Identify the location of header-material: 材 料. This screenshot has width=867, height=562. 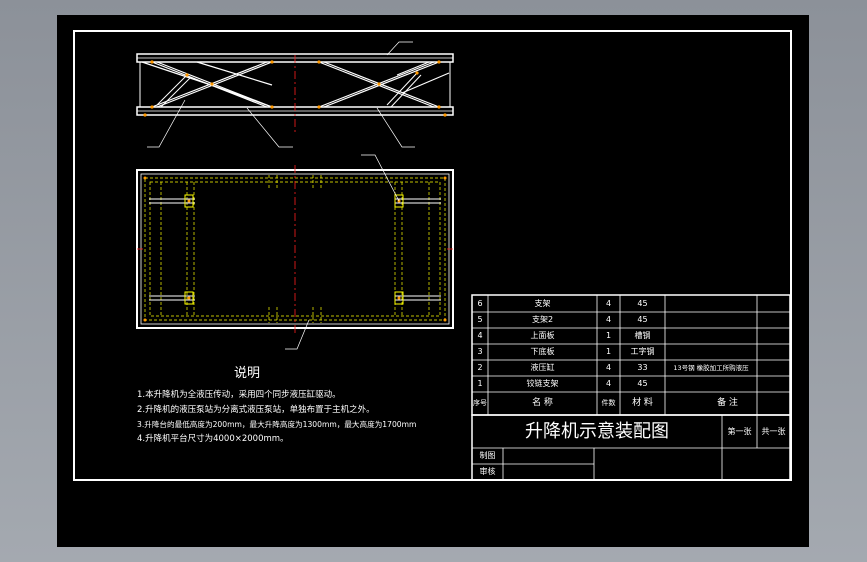
(642, 403).